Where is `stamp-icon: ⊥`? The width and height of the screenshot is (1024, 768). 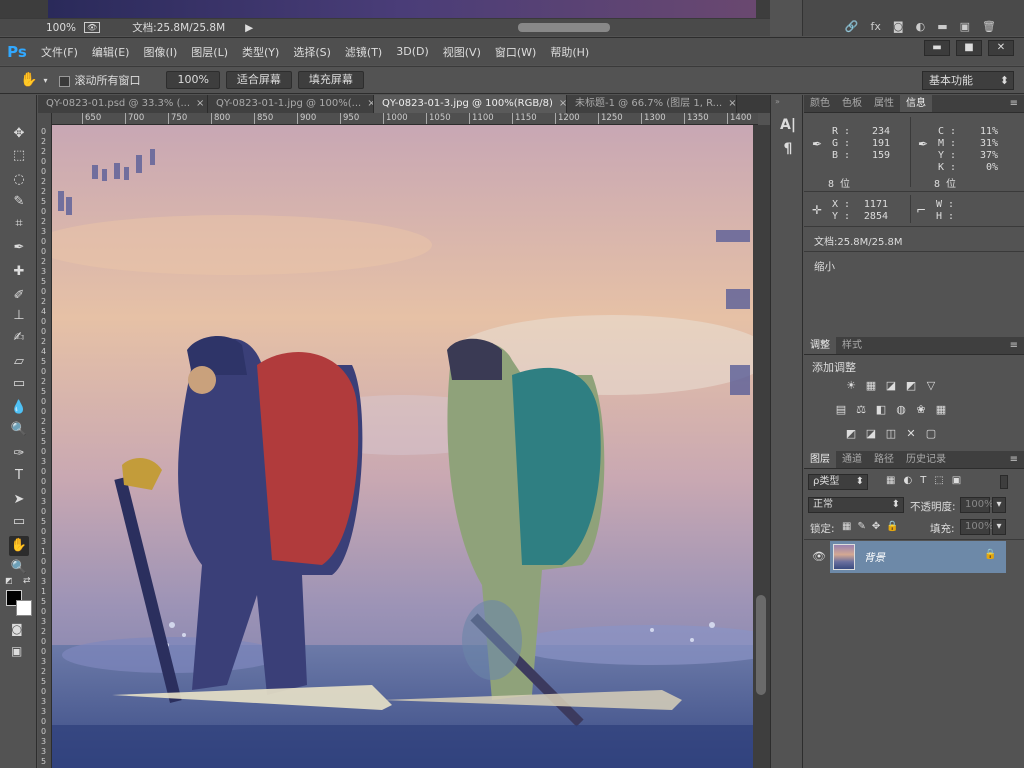
stamp-icon: ⊥ is located at coordinates (19, 316).